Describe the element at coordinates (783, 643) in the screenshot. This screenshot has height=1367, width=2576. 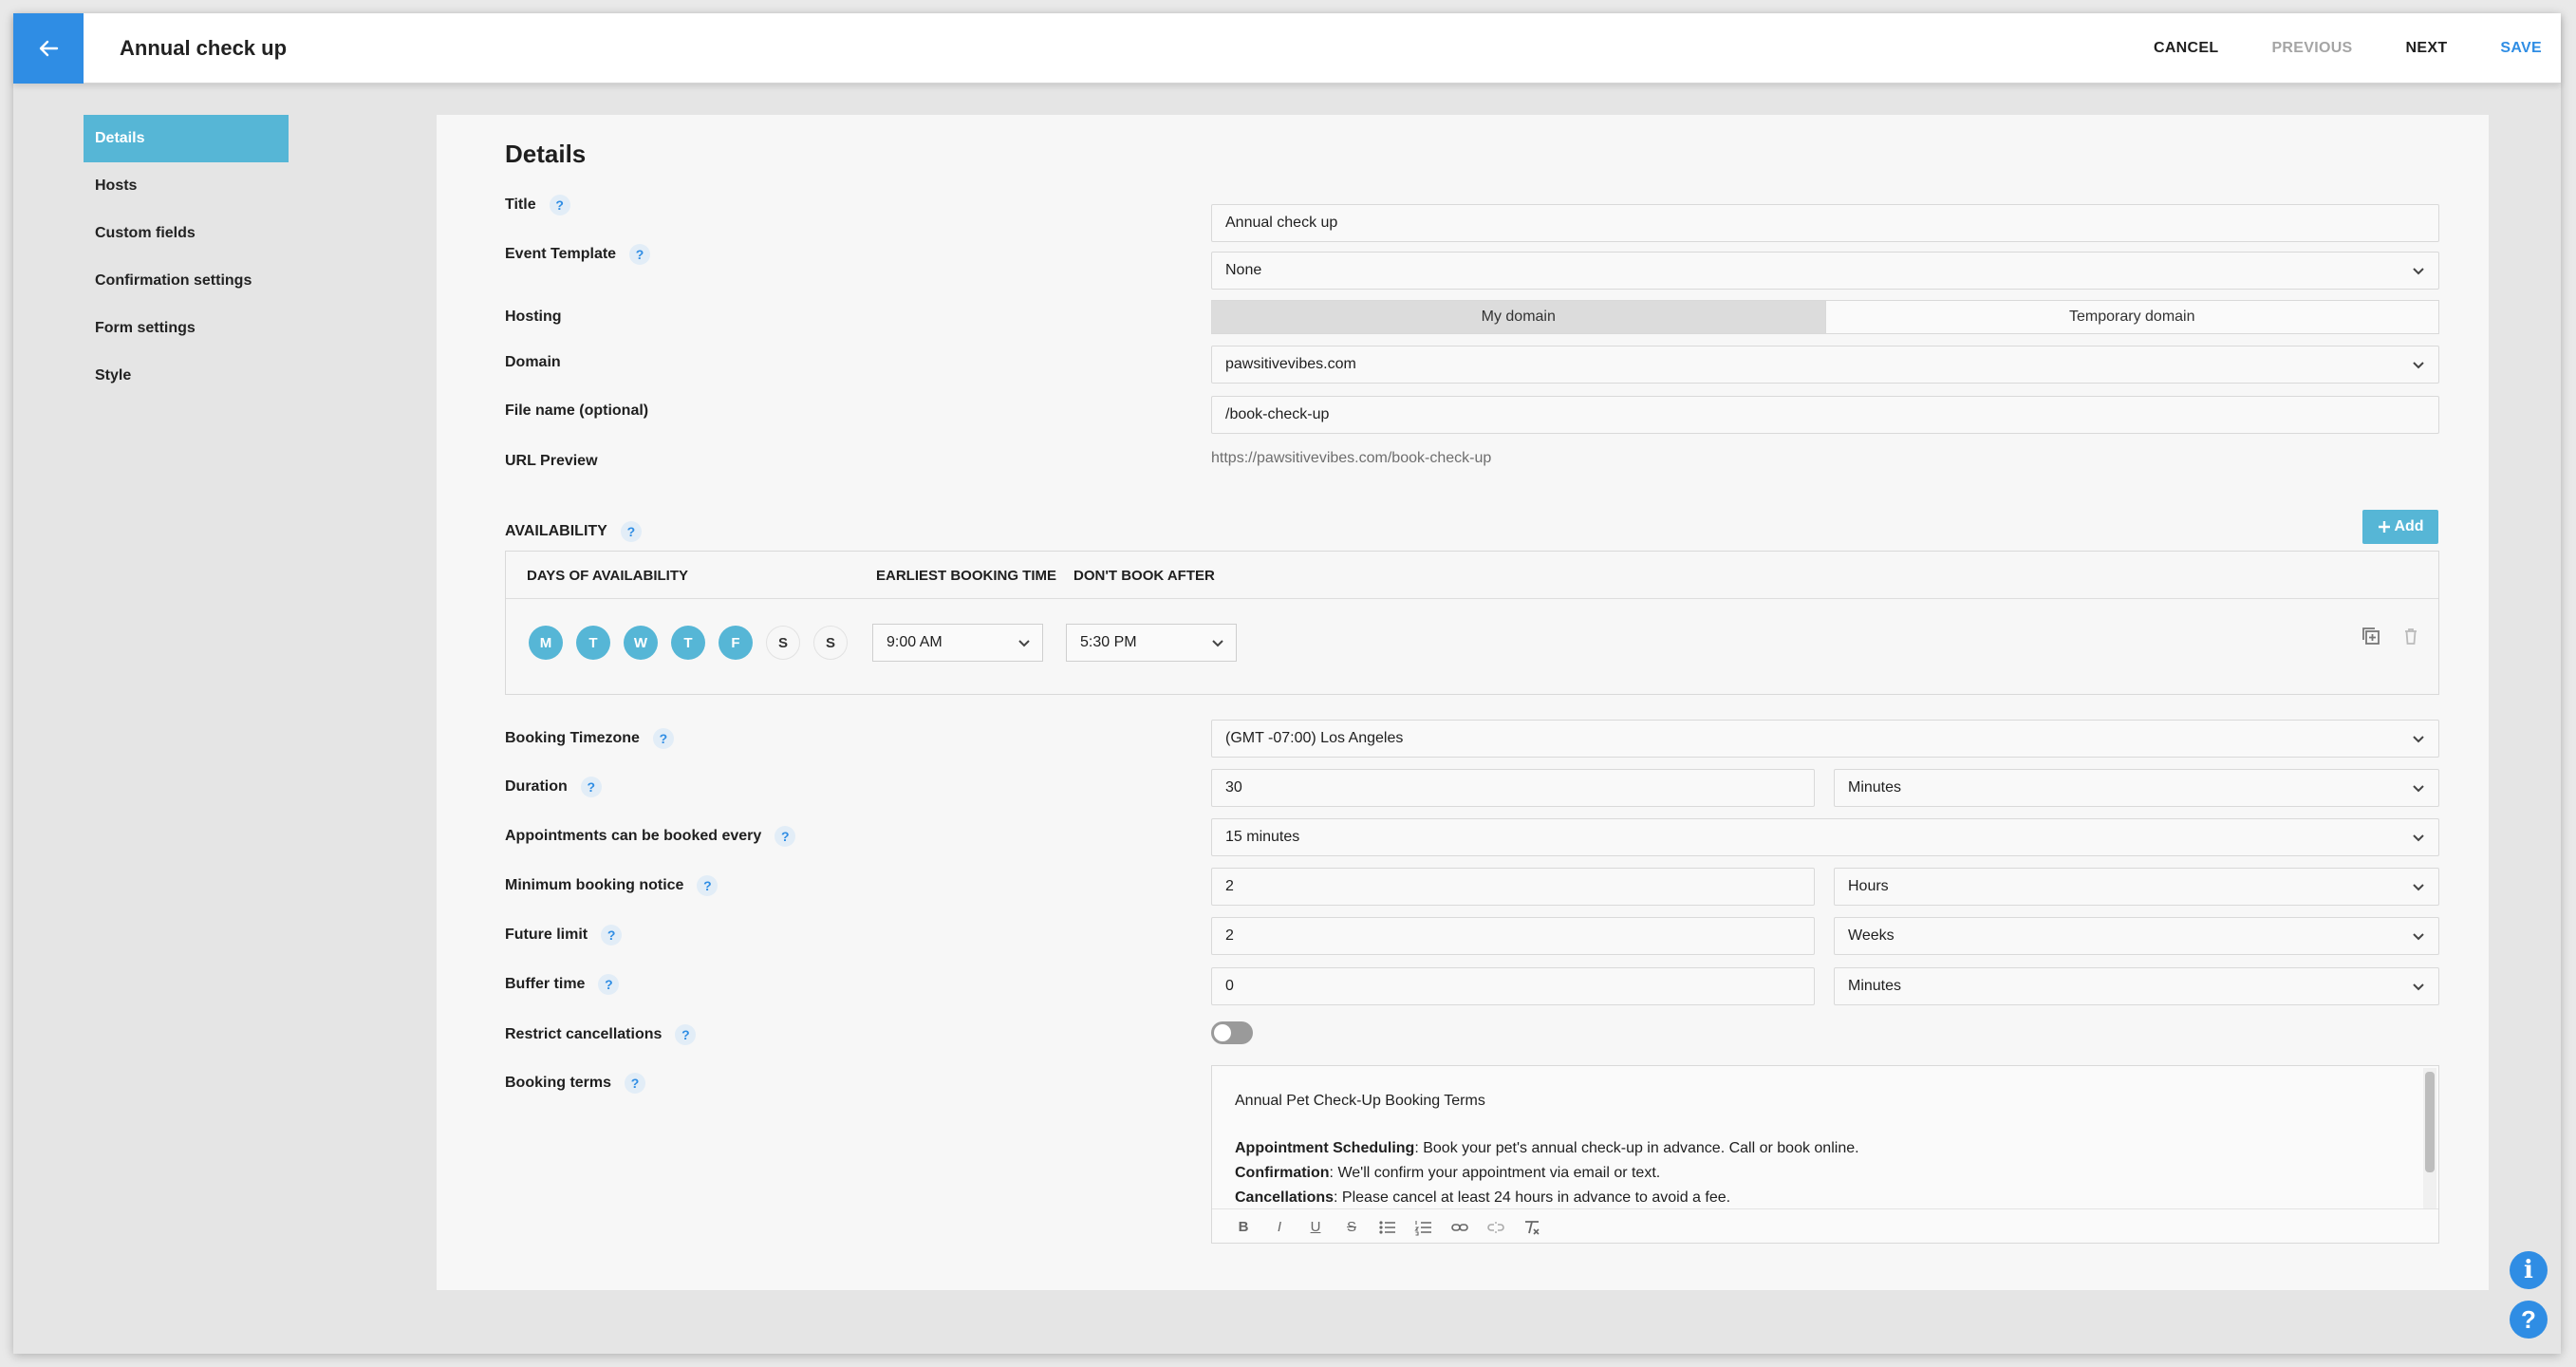
I see `day-saturday: S` at that location.